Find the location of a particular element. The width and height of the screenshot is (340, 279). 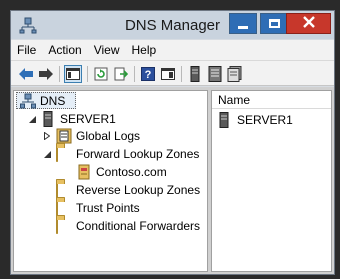

tree-item-dns: DNS is located at coordinates (42, 100).